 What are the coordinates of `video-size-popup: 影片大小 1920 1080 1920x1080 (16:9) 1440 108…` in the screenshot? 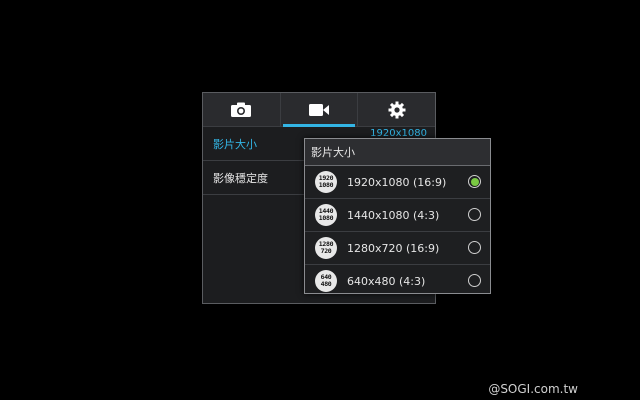 It's located at (397, 216).